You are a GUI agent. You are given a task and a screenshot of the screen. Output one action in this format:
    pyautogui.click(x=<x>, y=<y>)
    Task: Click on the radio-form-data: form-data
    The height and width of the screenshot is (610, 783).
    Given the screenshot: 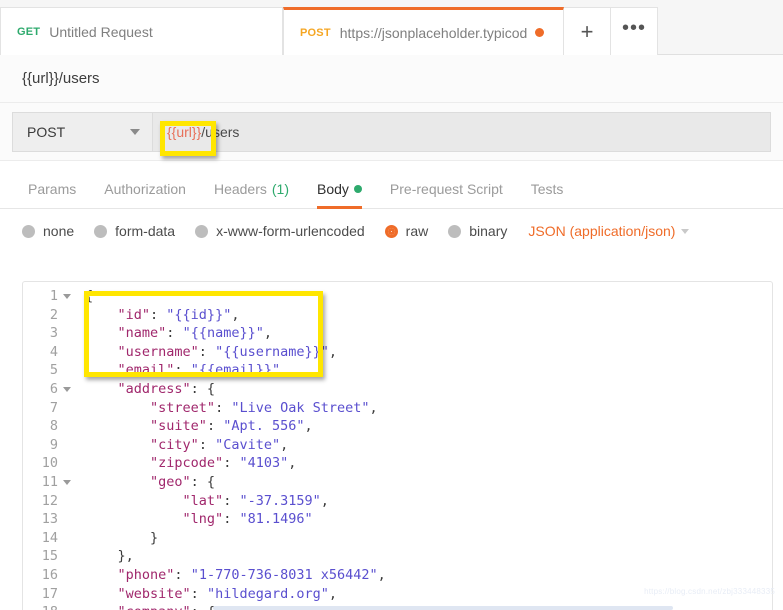 What is the action you would take?
    pyautogui.click(x=134, y=231)
    